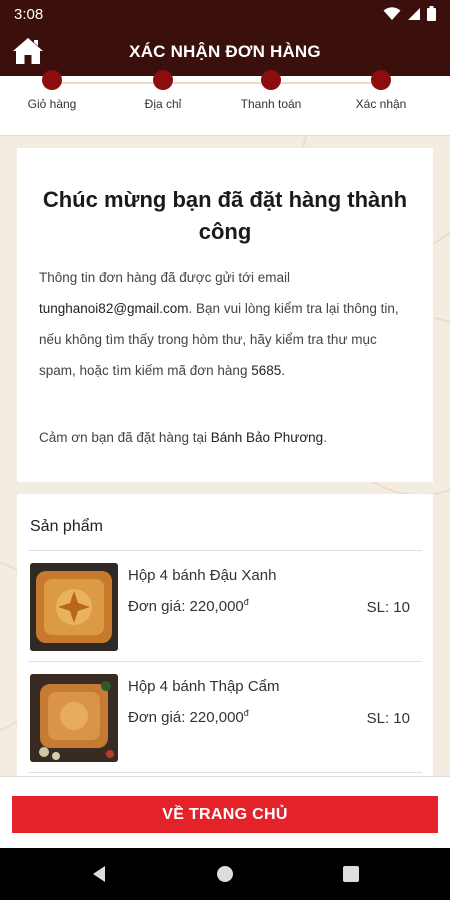 This screenshot has height=900, width=450. I want to click on page-title: XÁC NHẬN ĐƠN HÀNG, so click(225, 51).